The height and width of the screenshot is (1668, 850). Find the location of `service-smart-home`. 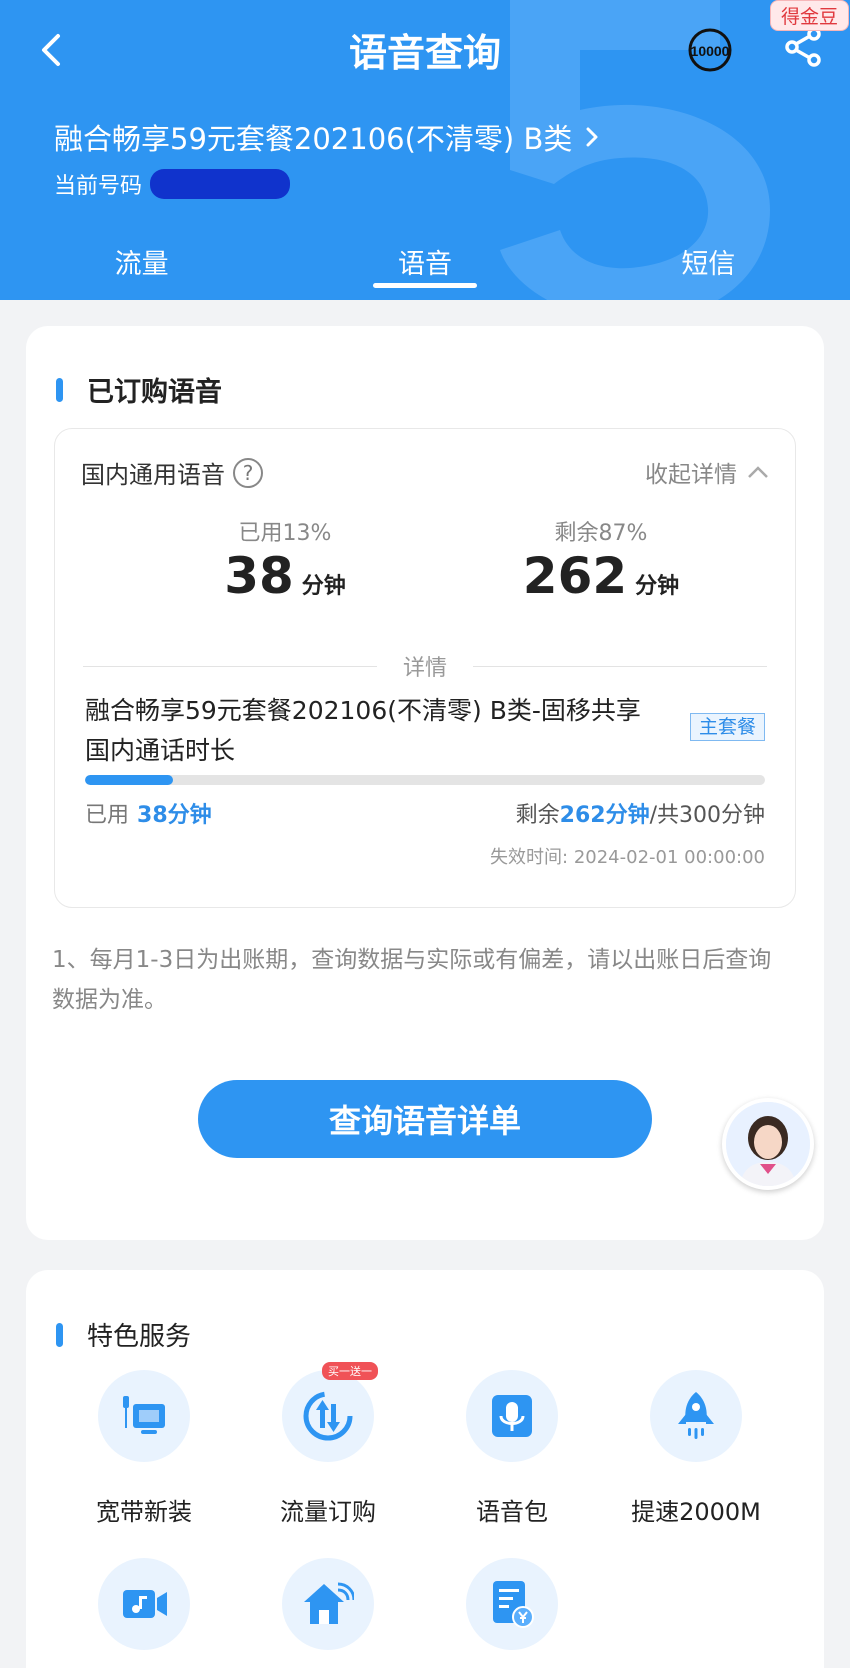

service-smart-home is located at coordinates (328, 1613).